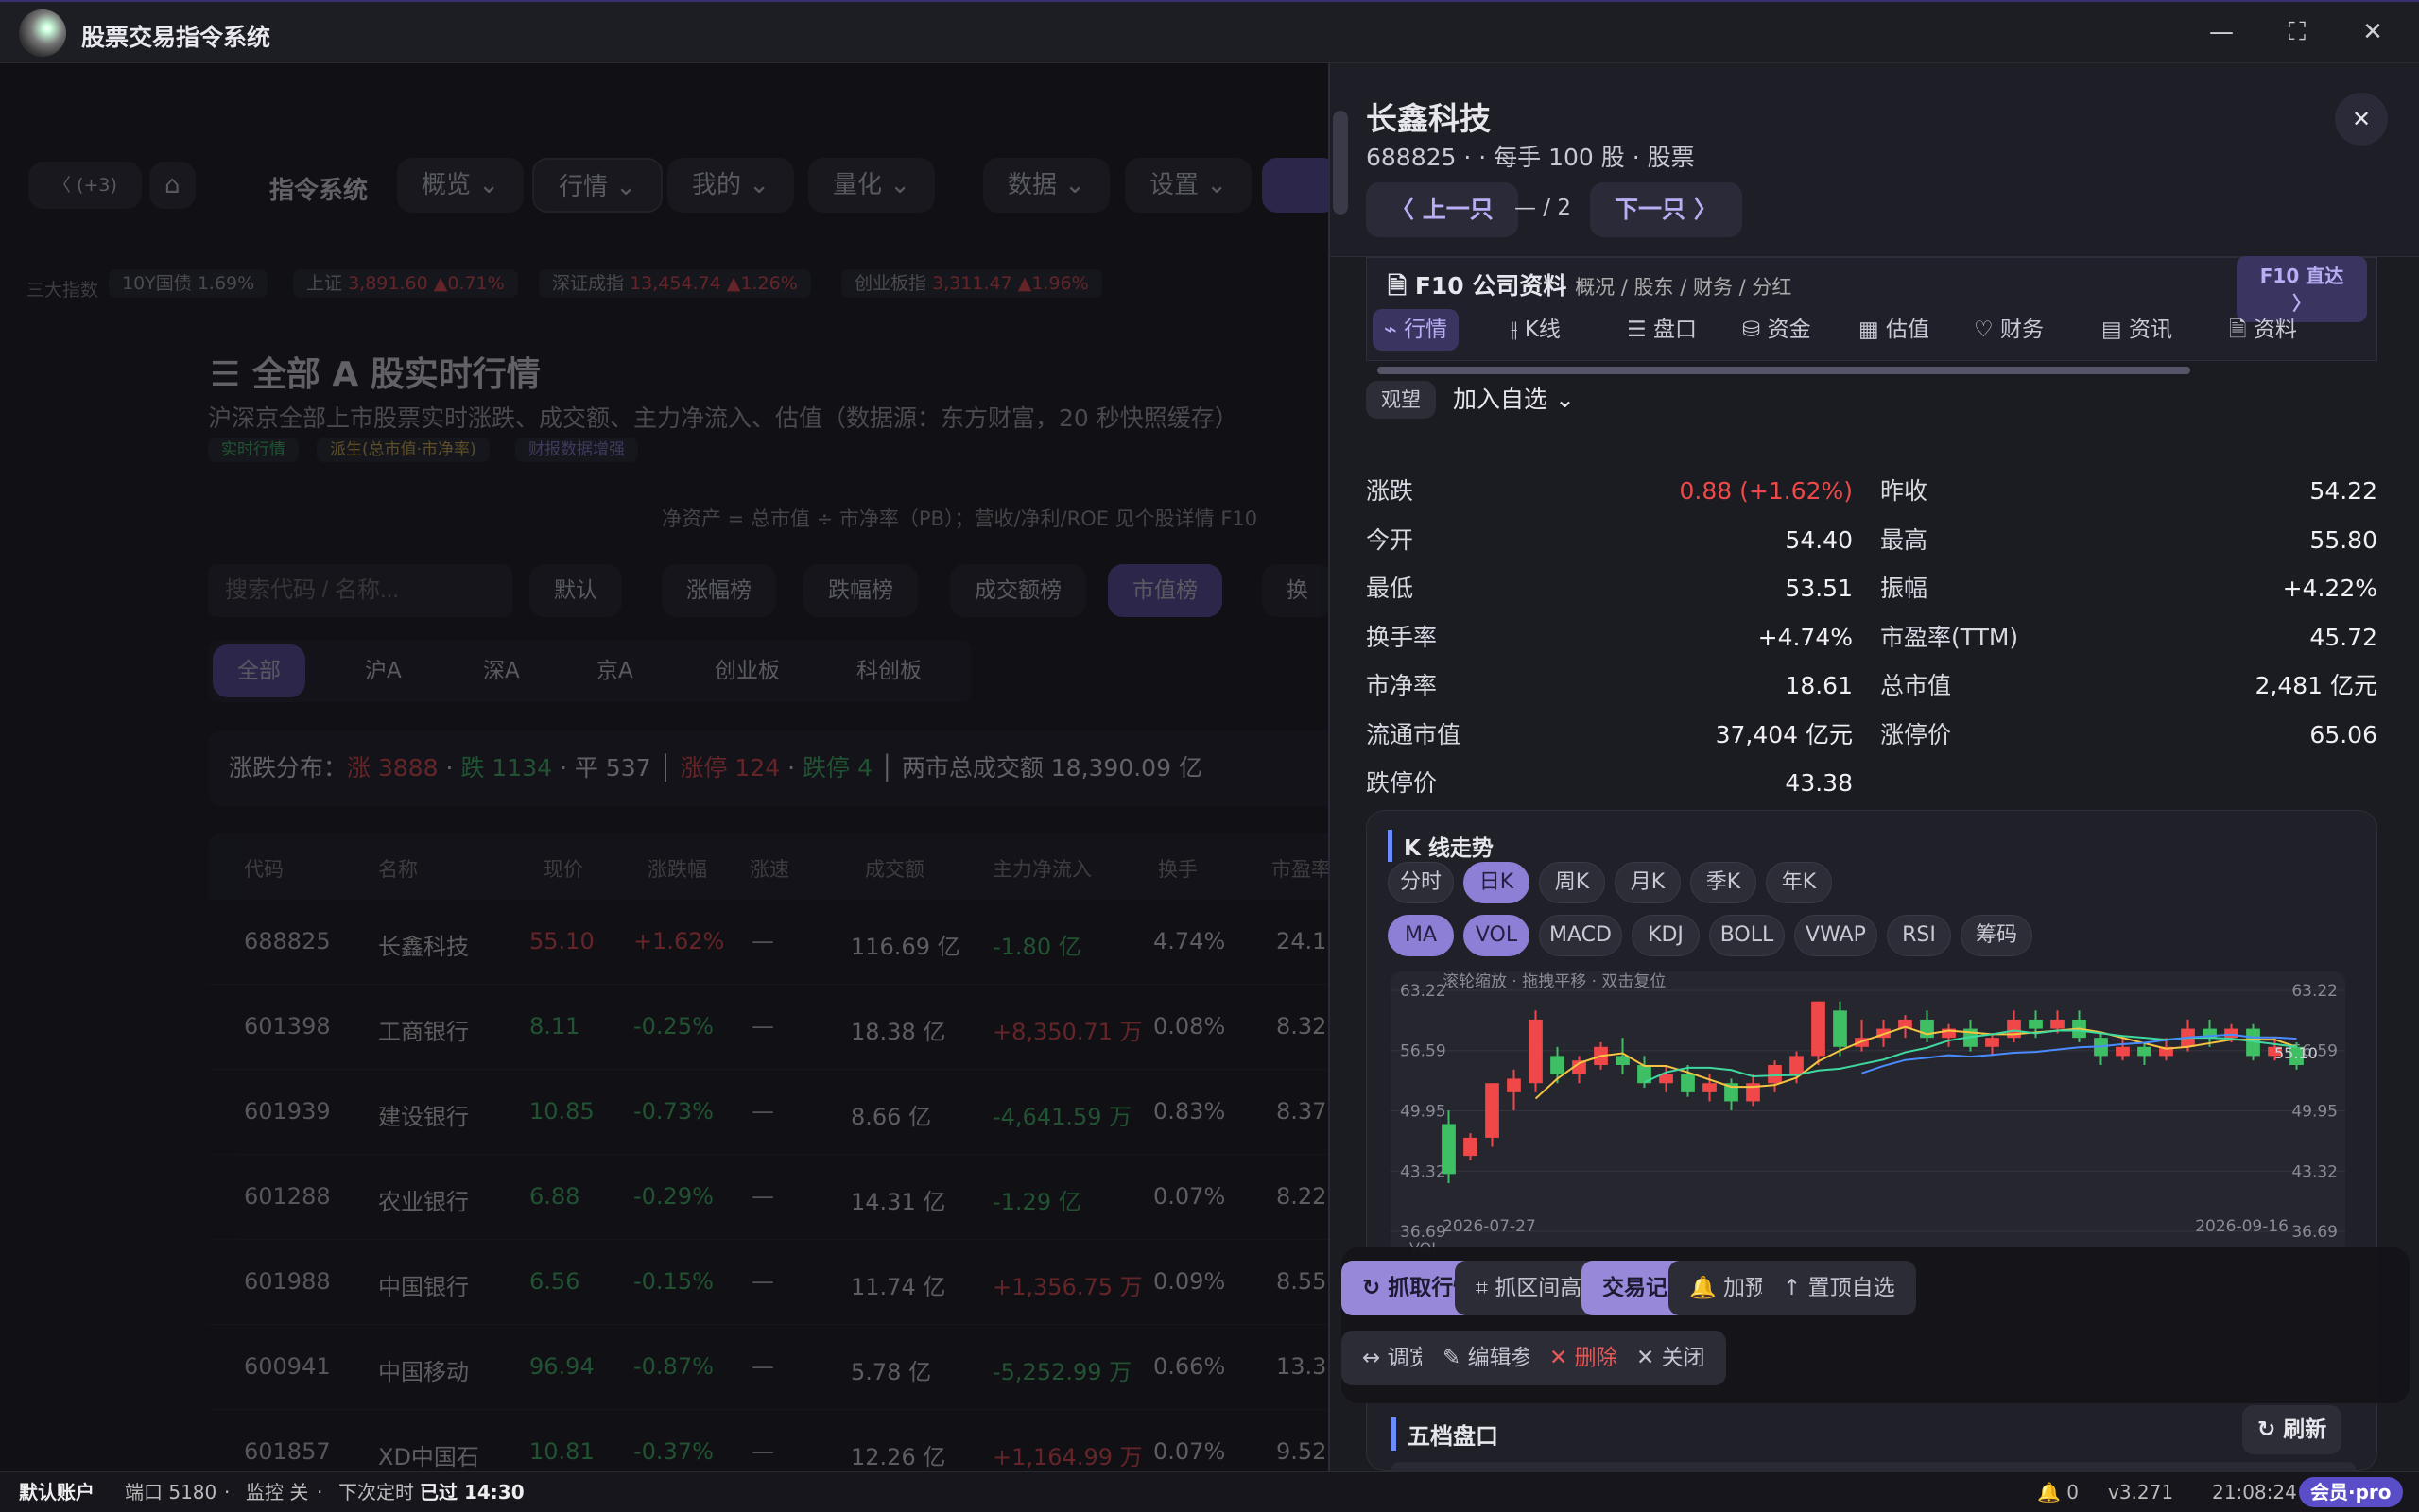 The width and height of the screenshot is (2419, 1512). I want to click on sort-marketcap: 市值榜, so click(1165, 590).